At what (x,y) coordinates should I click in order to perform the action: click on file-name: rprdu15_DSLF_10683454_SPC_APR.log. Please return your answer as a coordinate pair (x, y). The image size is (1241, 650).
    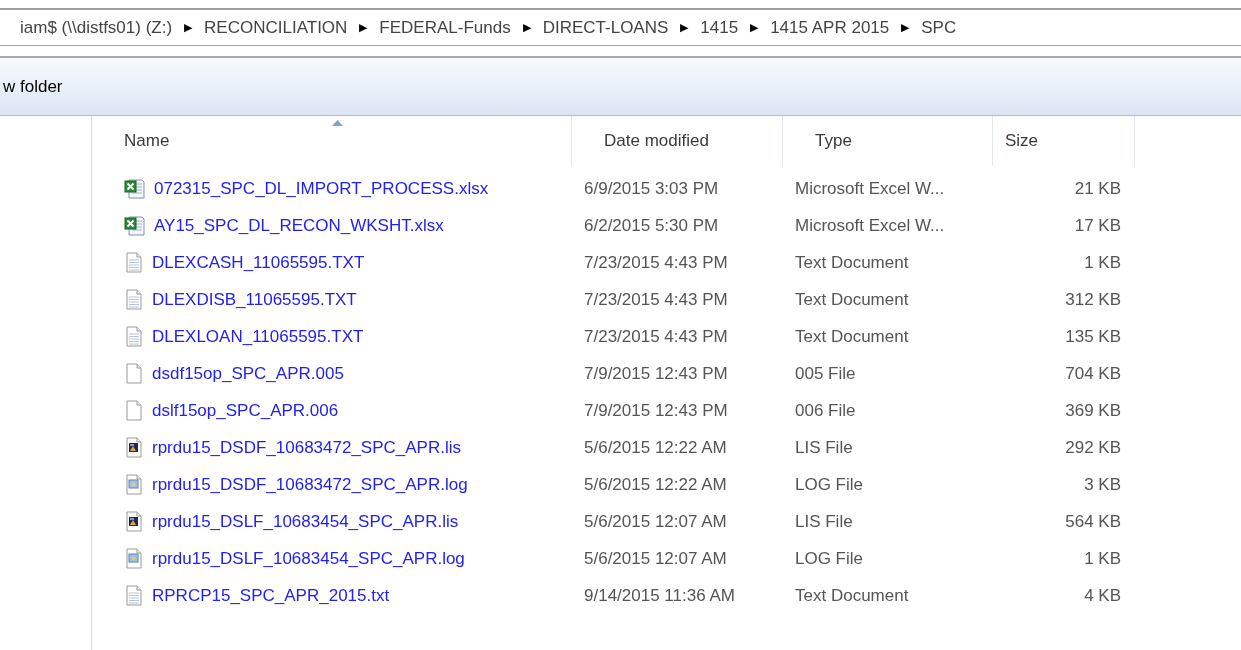
    Looking at the image, I should click on (308, 558).